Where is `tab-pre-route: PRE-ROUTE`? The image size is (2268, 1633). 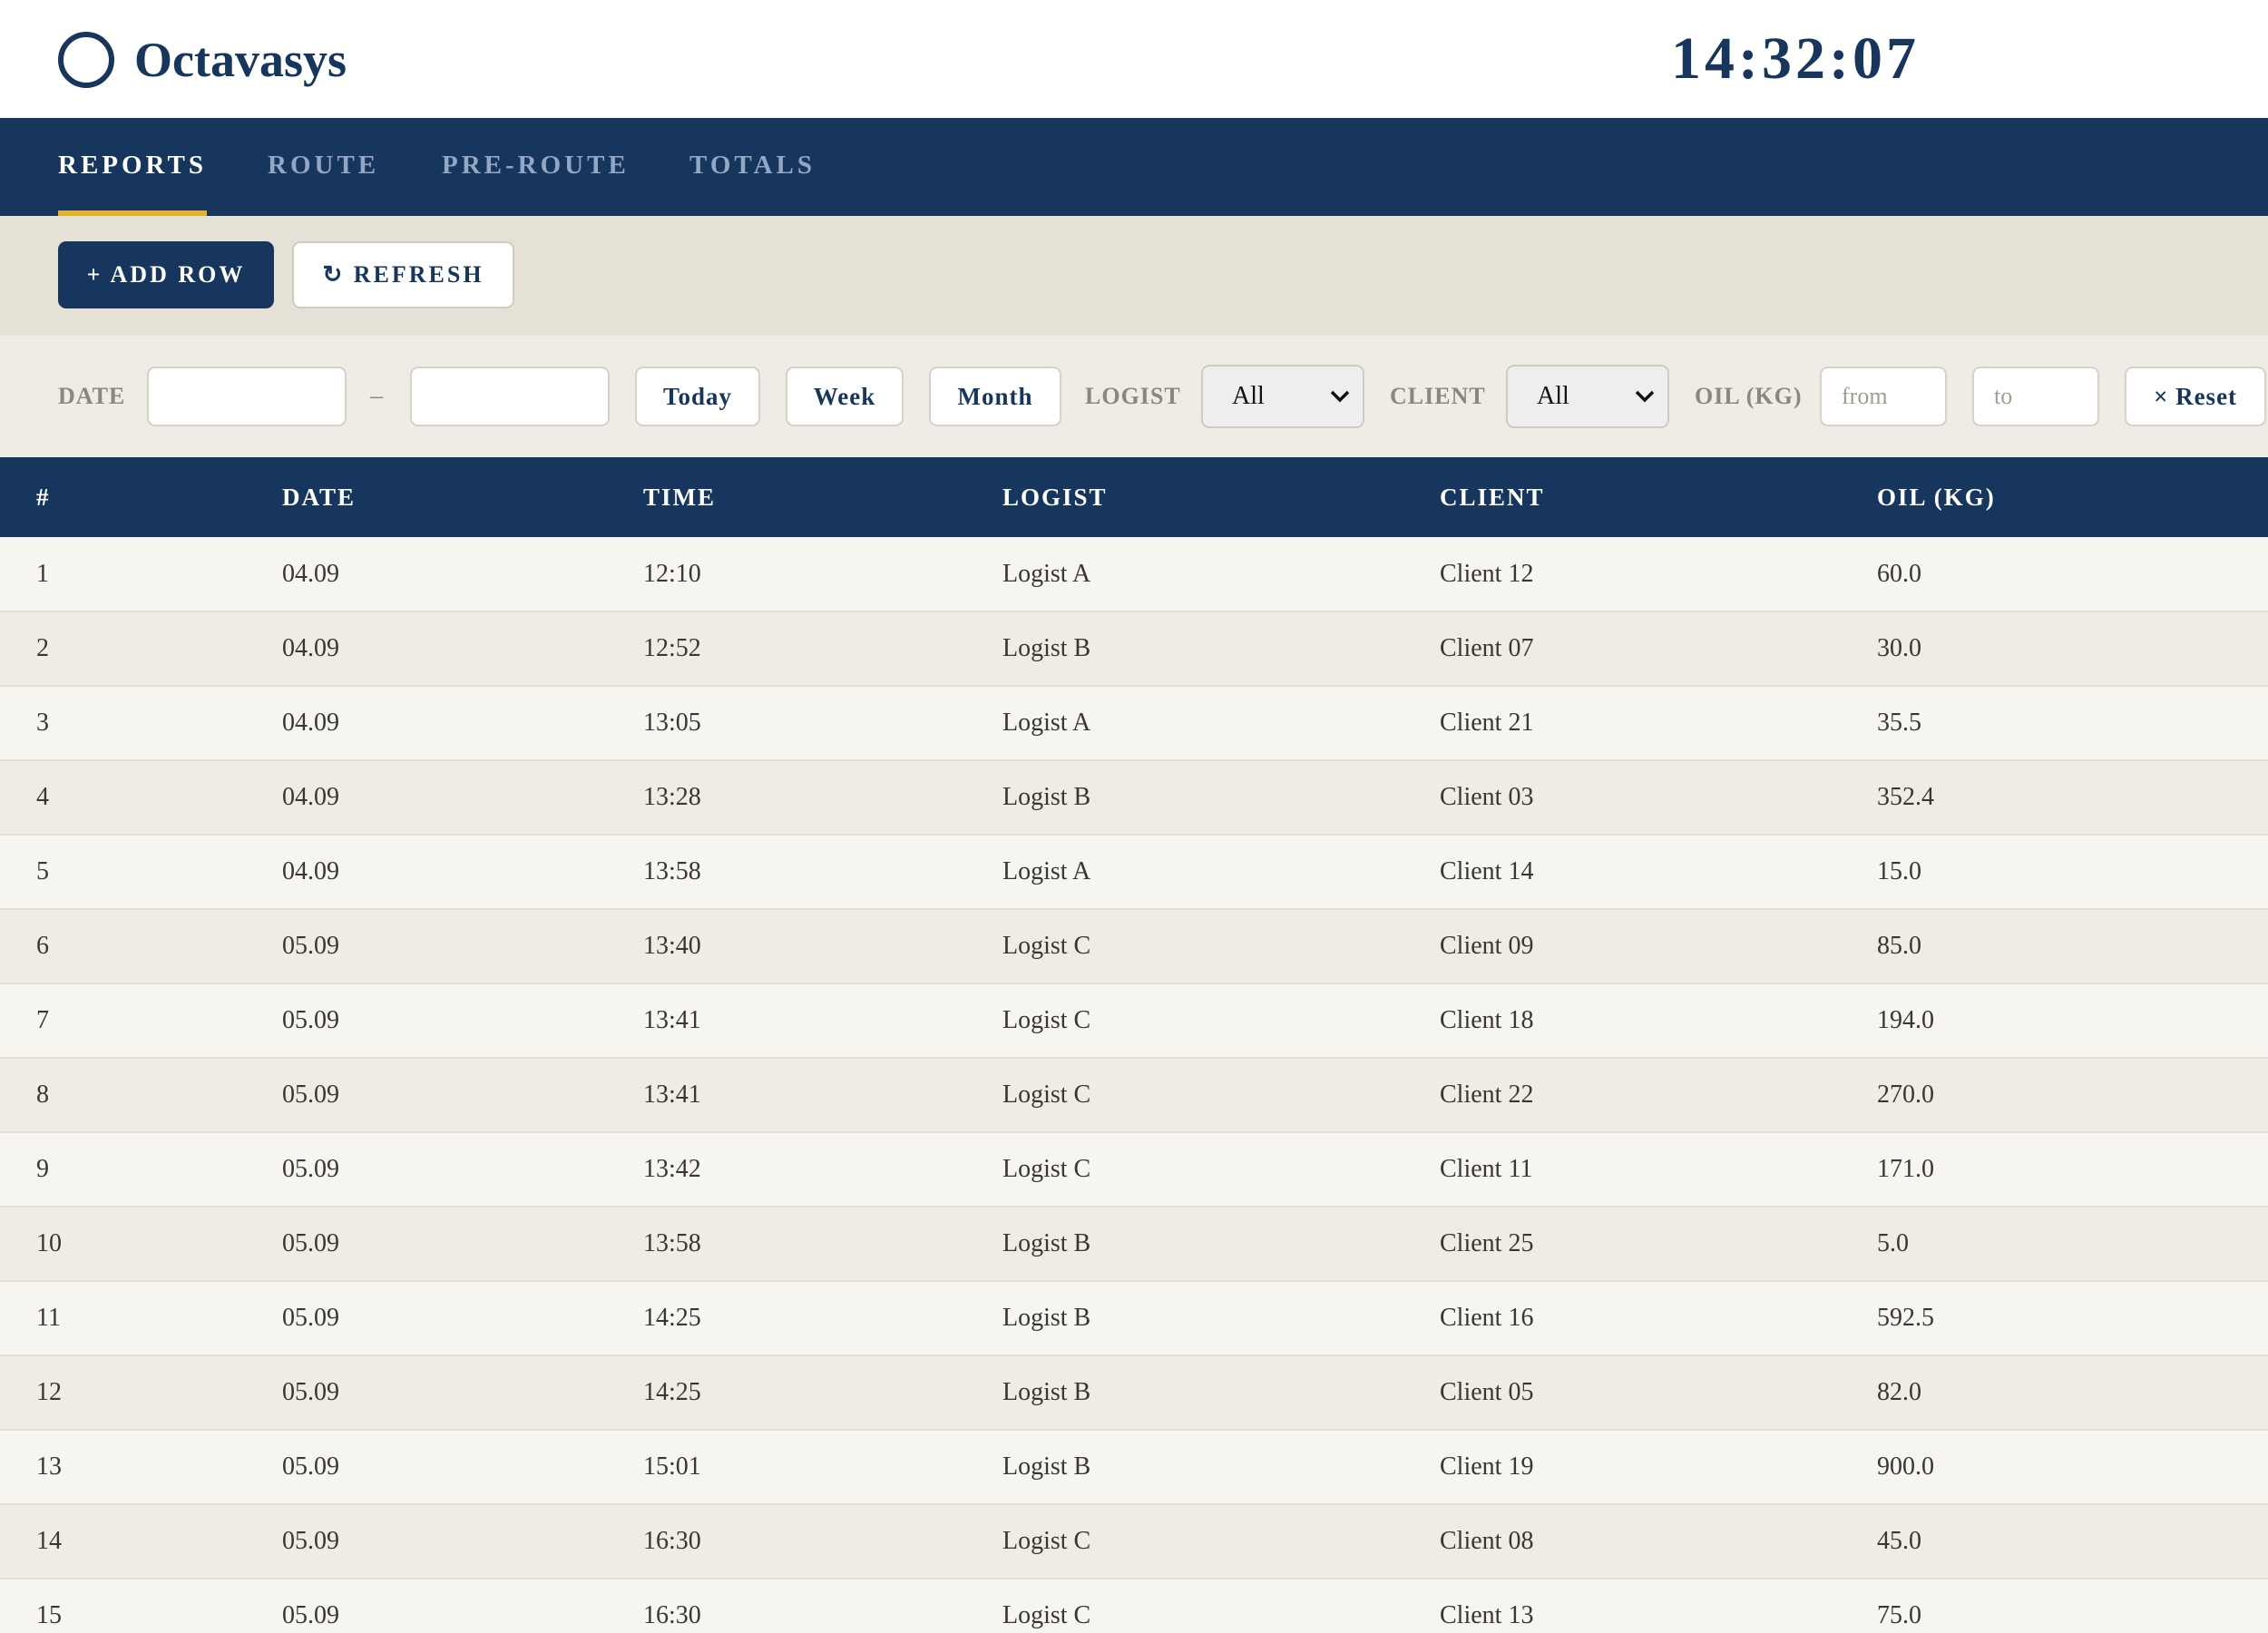
tab-pre-route: PRE-ROUTE is located at coordinates (536, 167).